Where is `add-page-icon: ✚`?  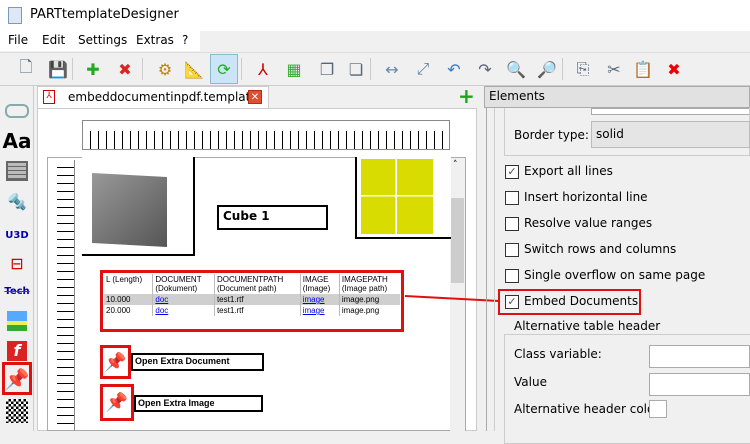
add-page-icon: ✚ is located at coordinates (93, 69).